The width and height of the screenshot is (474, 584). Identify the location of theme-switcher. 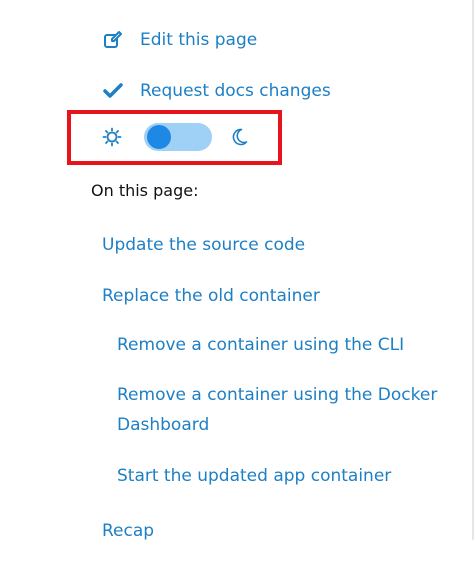
(175, 137).